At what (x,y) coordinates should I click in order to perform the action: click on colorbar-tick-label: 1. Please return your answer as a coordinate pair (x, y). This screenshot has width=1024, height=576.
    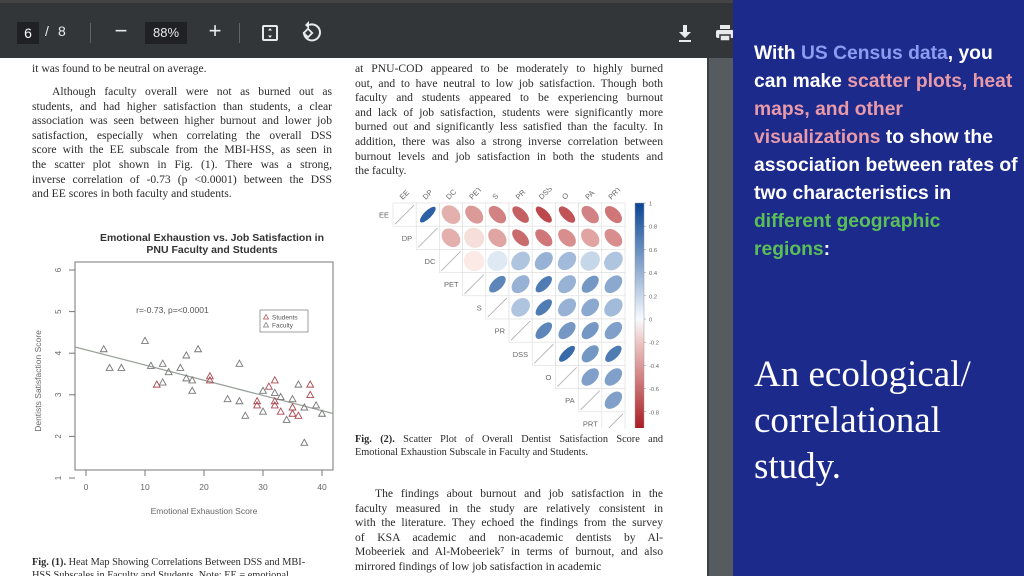
    Looking at the image, I should click on (650, 205).